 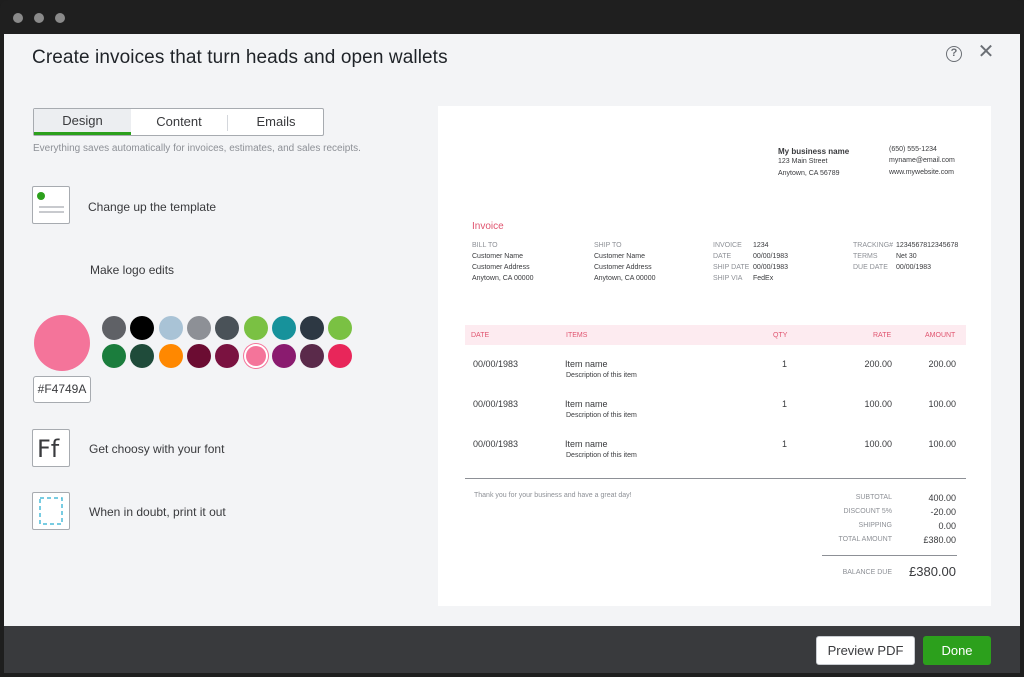 I want to click on business-email: myname@email.com, so click(x=922, y=160).